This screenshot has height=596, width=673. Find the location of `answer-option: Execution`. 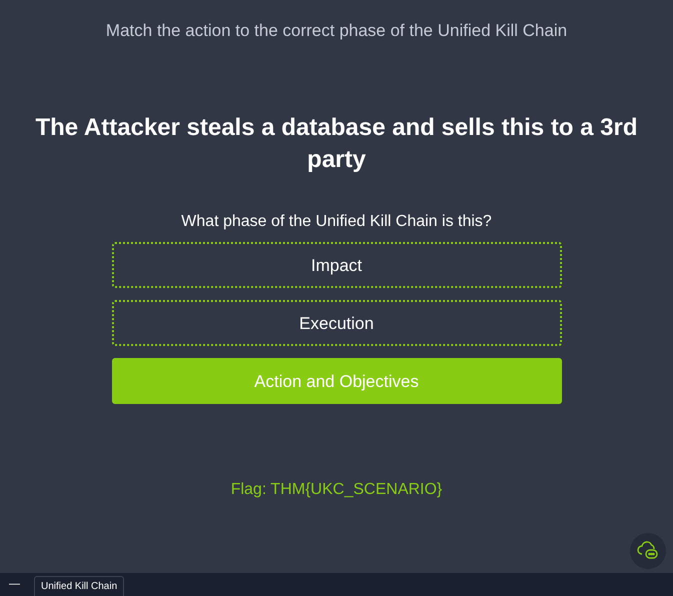

answer-option: Execution is located at coordinates (337, 323).